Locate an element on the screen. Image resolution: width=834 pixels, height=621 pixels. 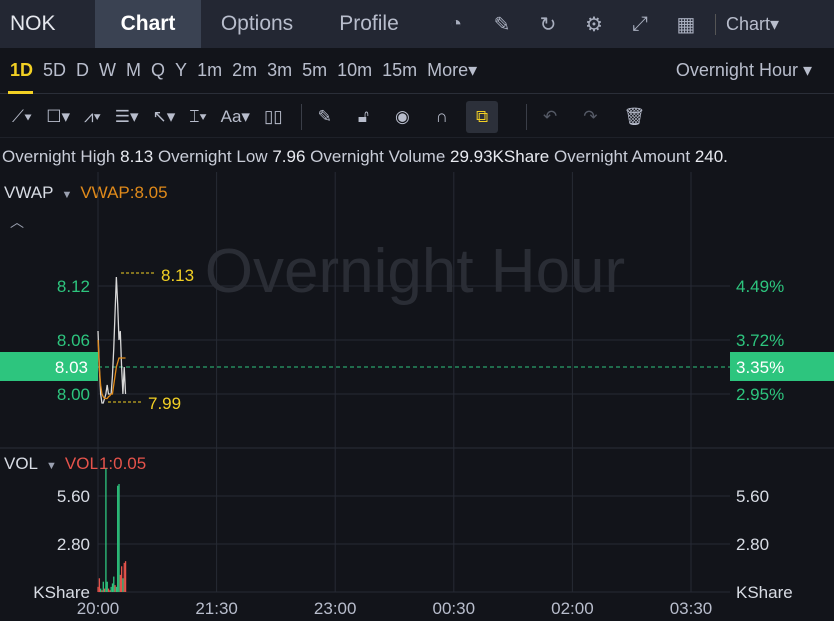
period-1m: 1m is located at coordinates (208, 71).